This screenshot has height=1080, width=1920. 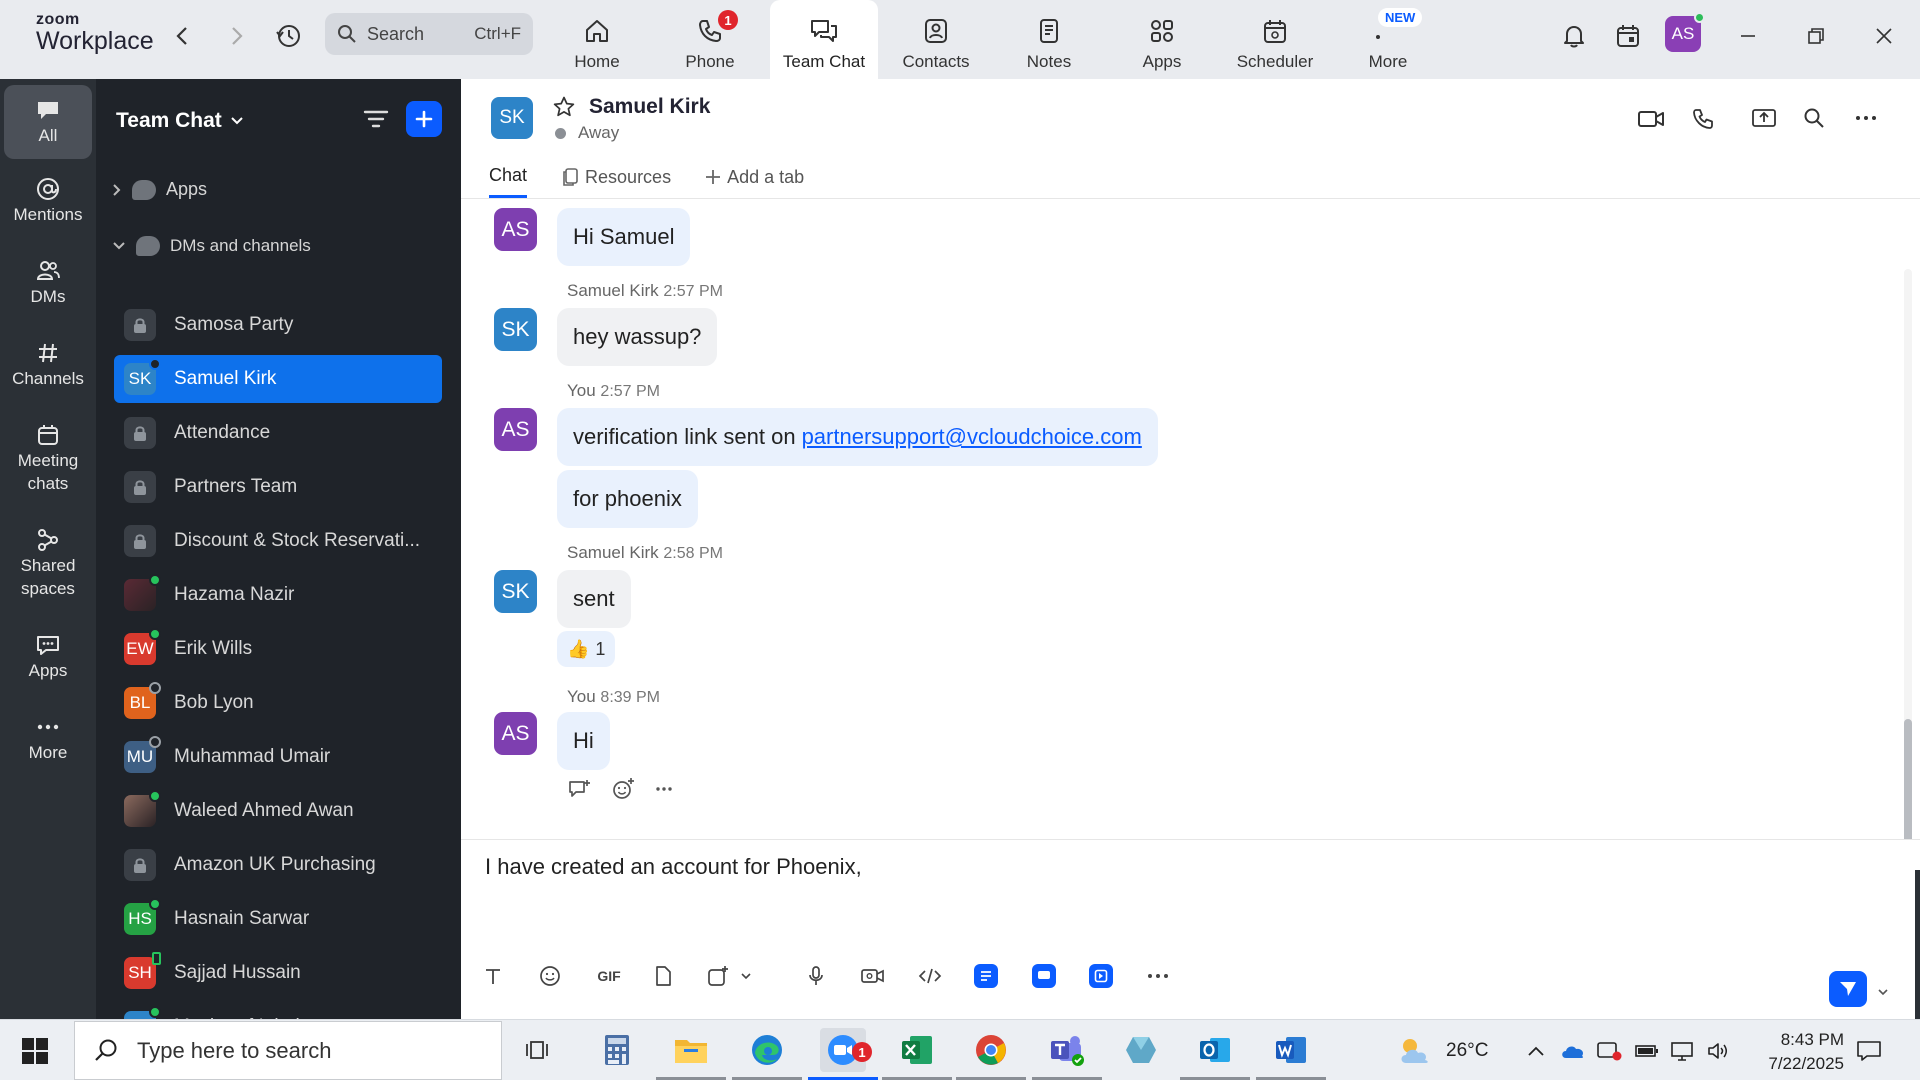 I want to click on edge-browser-app-icon, so click(x=767, y=1054).